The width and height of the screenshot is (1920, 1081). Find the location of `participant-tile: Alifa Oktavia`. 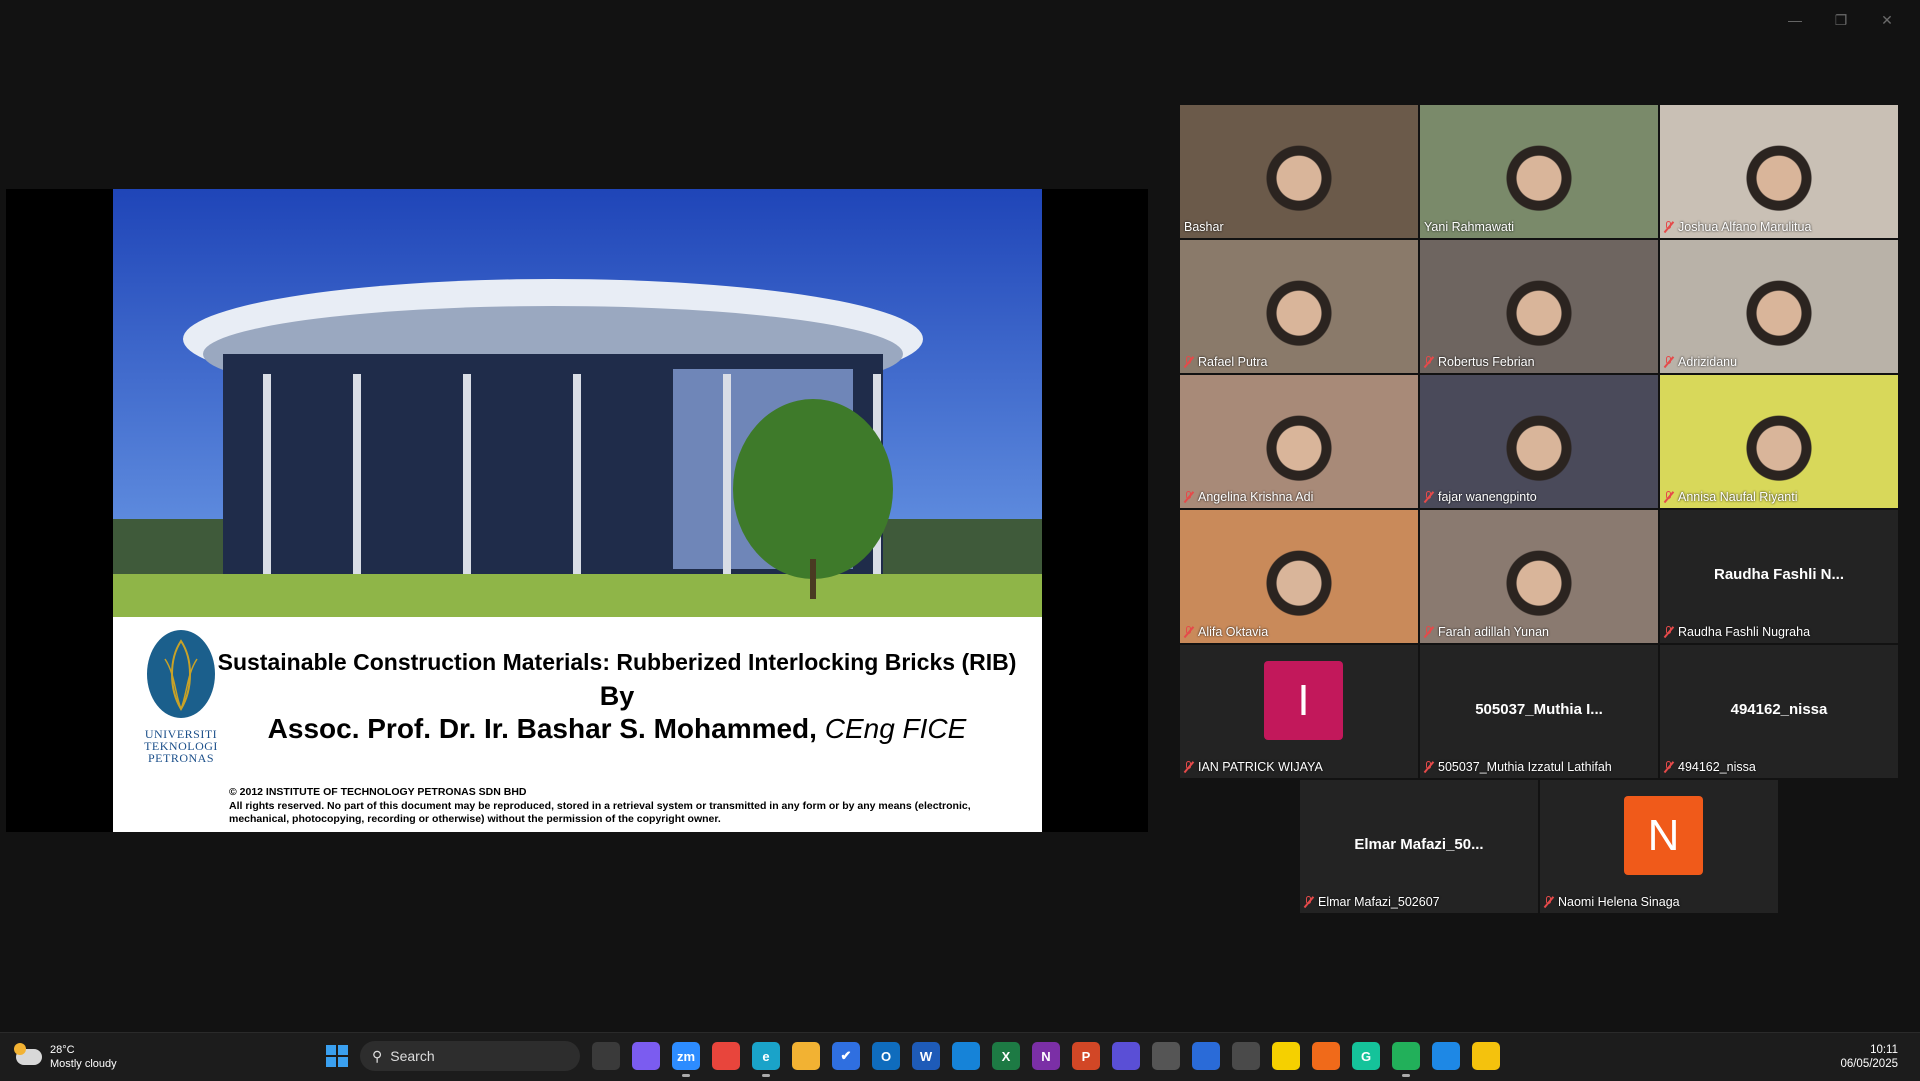

participant-tile: Alifa Oktavia is located at coordinates (1299, 576).